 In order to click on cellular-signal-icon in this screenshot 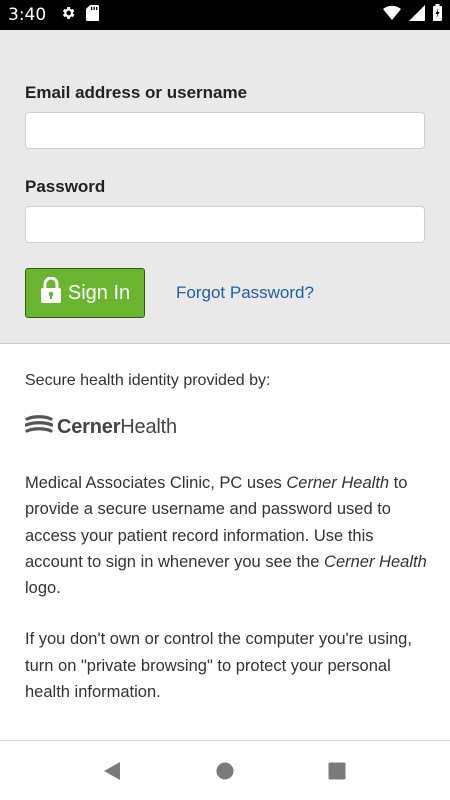, I will do `click(417, 15)`.